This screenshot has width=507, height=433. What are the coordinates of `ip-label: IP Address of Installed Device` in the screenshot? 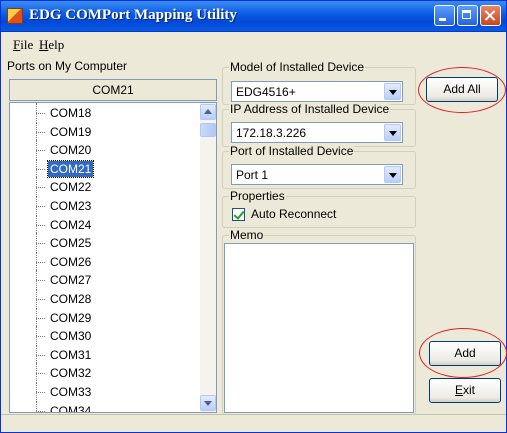 It's located at (310, 109).